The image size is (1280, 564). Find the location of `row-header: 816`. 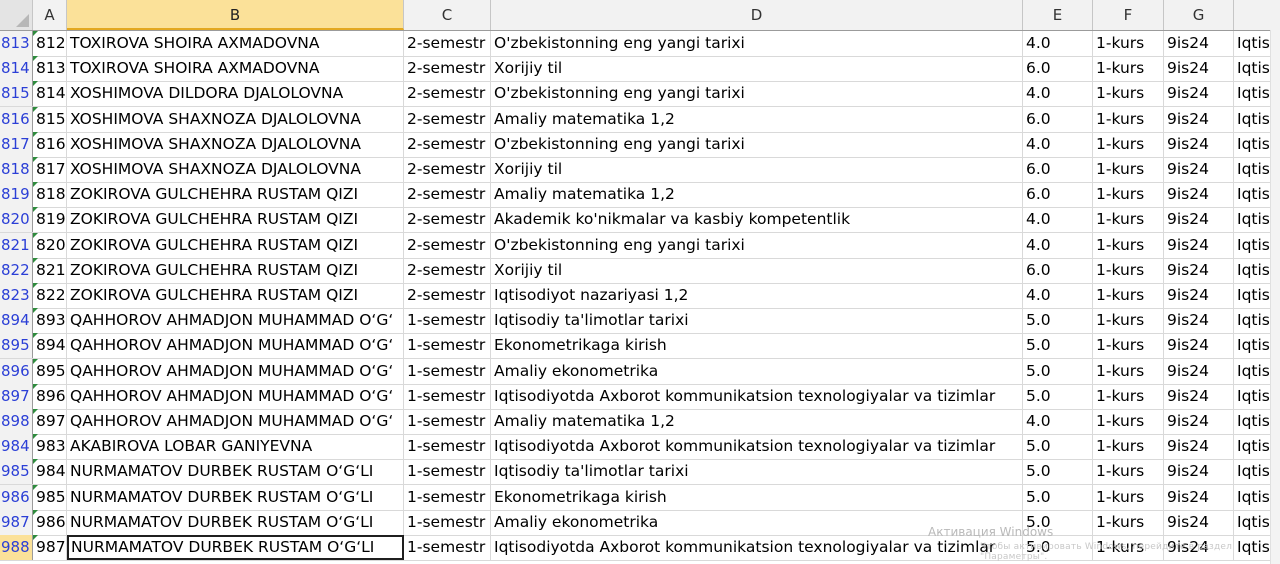

row-header: 816 is located at coordinates (16, 119).